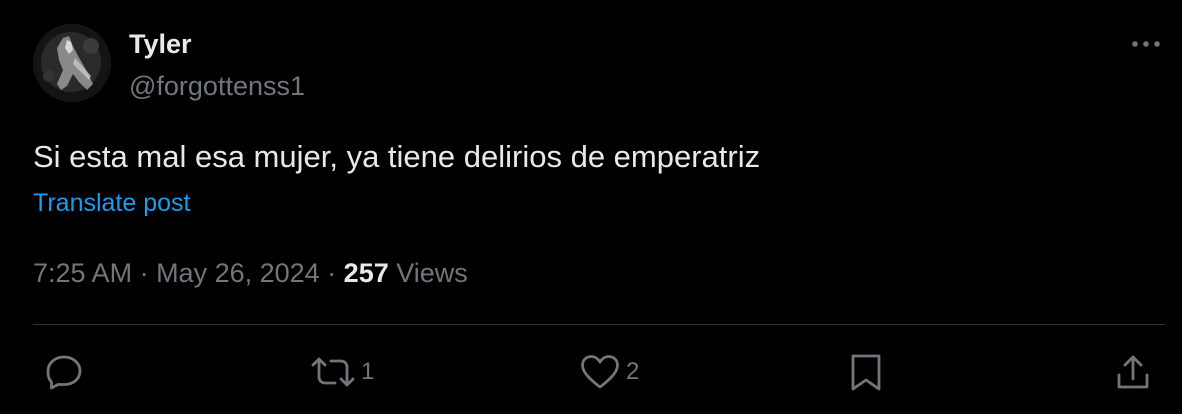 The width and height of the screenshot is (1182, 414). Describe the element at coordinates (111, 203) in the screenshot. I see `translate-post-link: Translate post` at that location.